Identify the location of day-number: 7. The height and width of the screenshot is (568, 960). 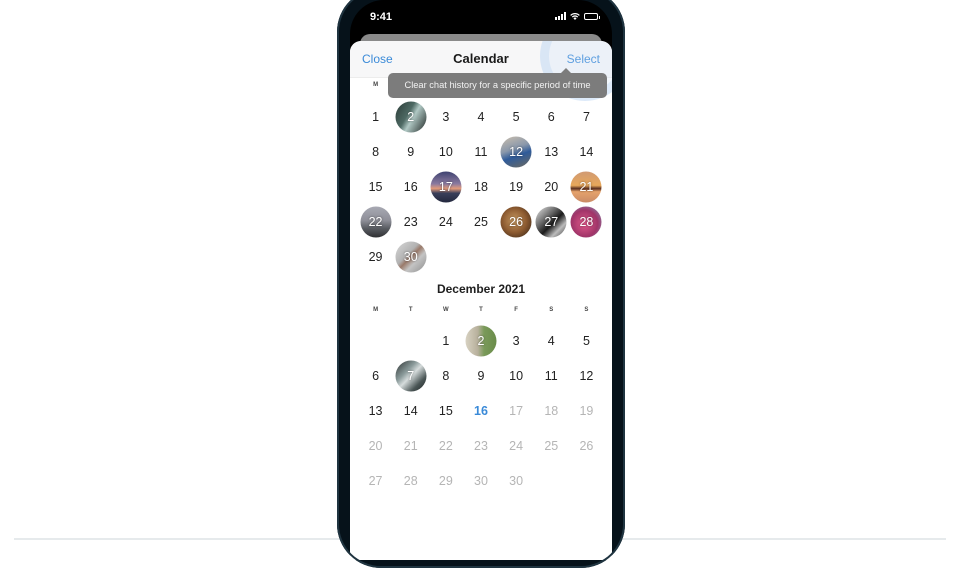
(586, 116).